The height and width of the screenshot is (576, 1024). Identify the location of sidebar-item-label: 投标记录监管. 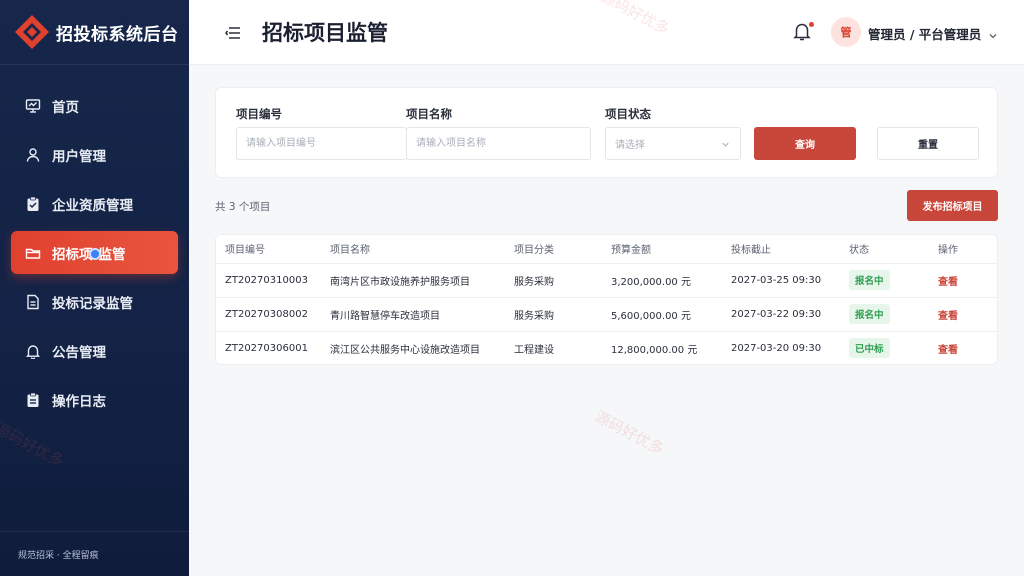
(92, 303).